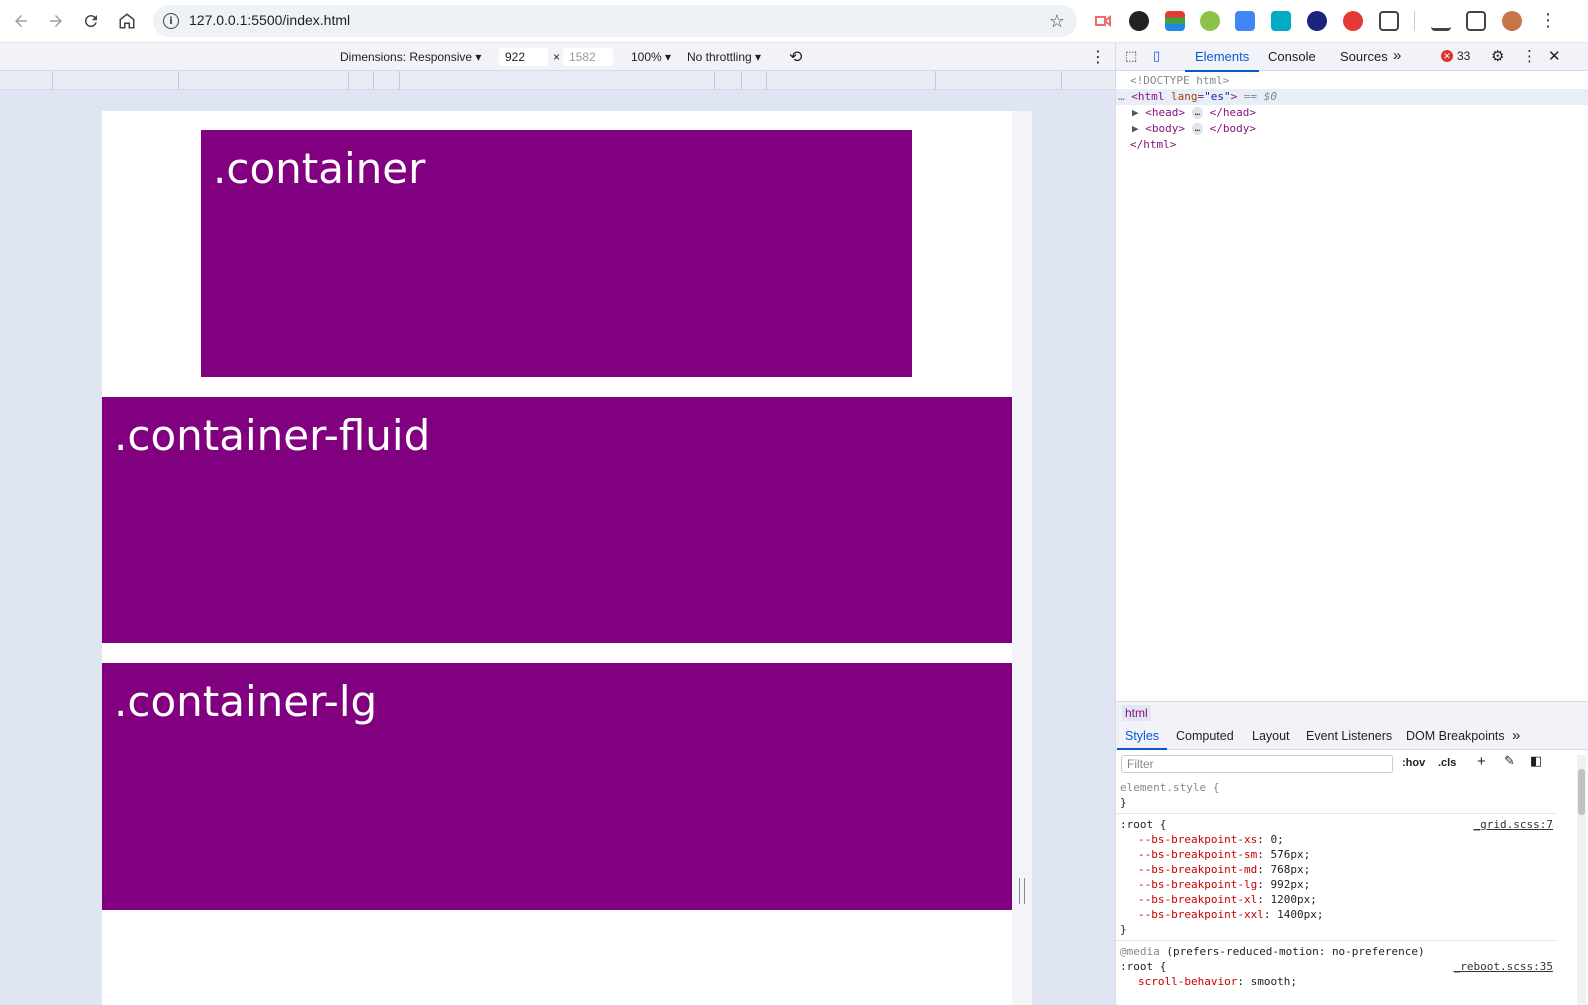 Image resolution: width=1588 pixels, height=1005 pixels. Describe the element at coordinates (1352, 712) in the screenshot. I see `breadcrumb: html` at that location.